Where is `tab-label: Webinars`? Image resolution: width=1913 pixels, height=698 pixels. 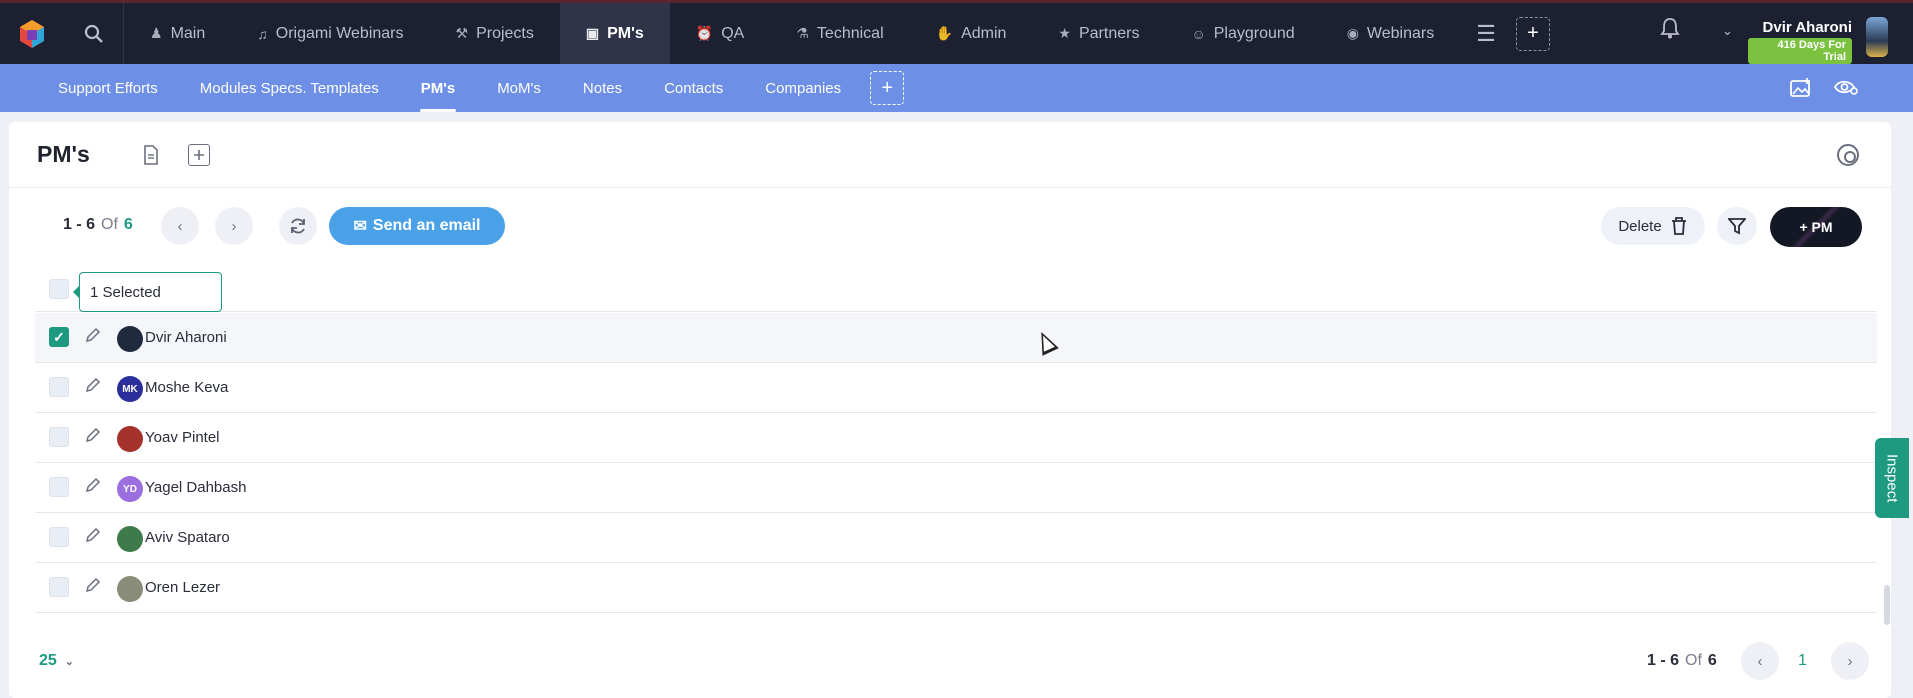 tab-label: Webinars is located at coordinates (1400, 33).